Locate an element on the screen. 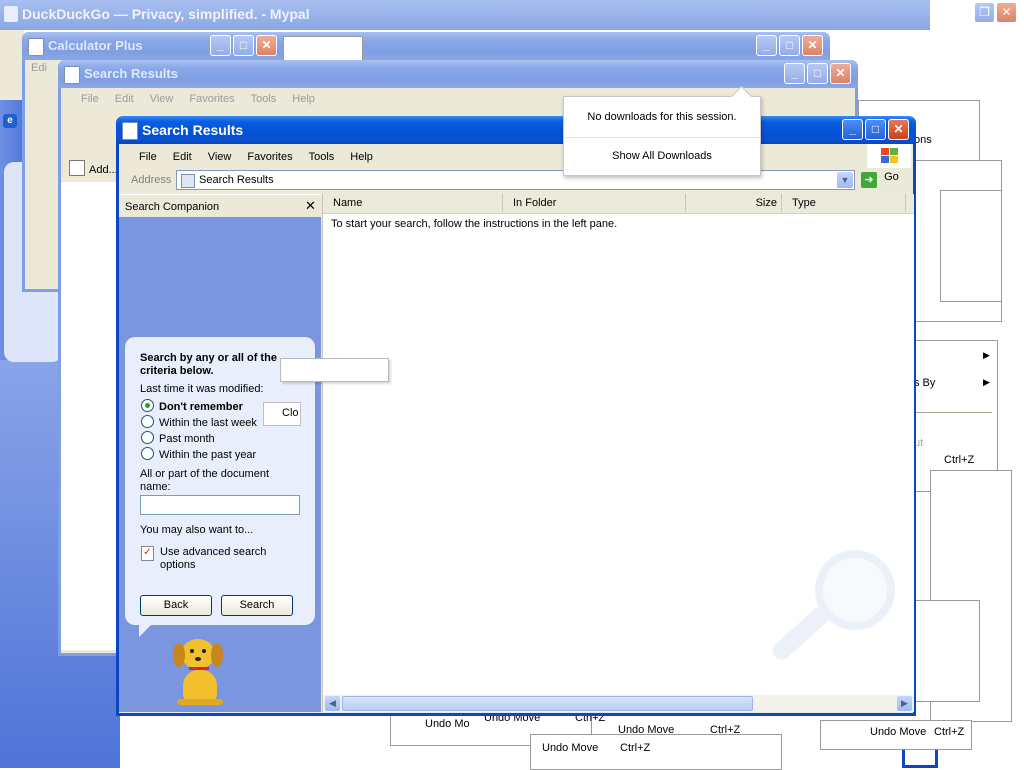 This screenshot has width=1024, height=770. option-label: Don't remember is located at coordinates (201, 407).